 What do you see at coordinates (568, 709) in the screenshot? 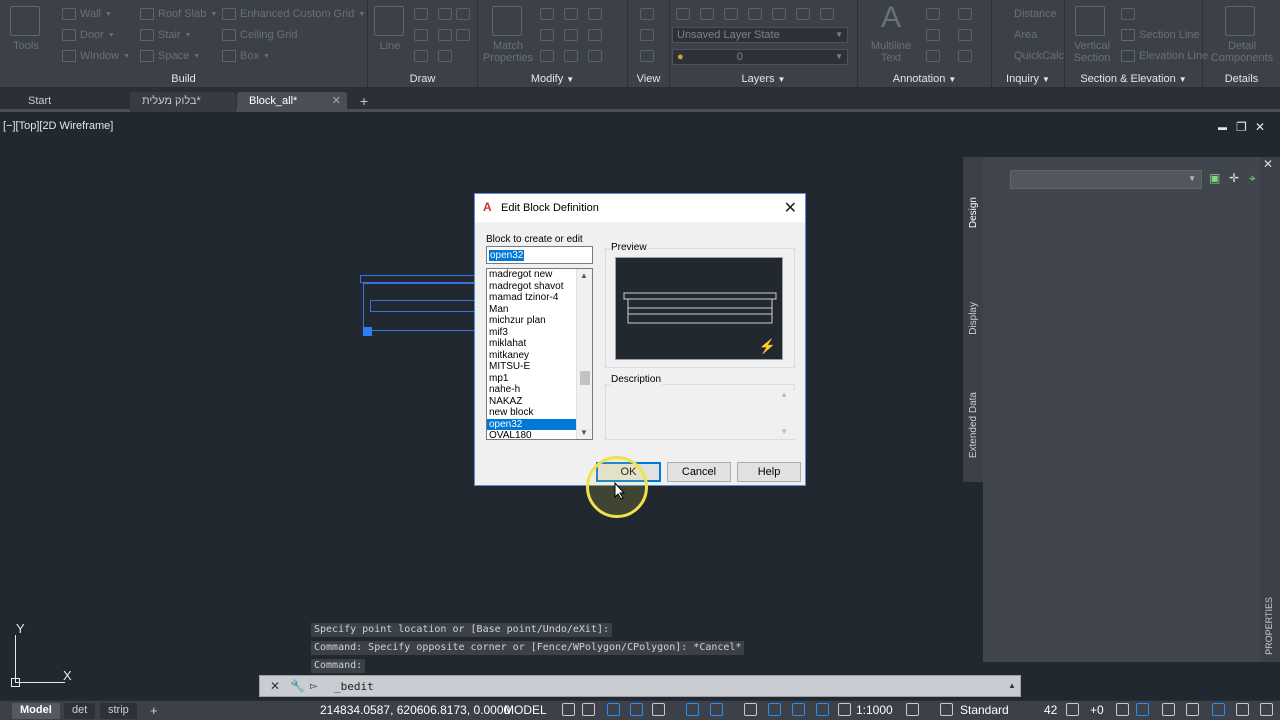
I see `grid-display-icon` at bounding box center [568, 709].